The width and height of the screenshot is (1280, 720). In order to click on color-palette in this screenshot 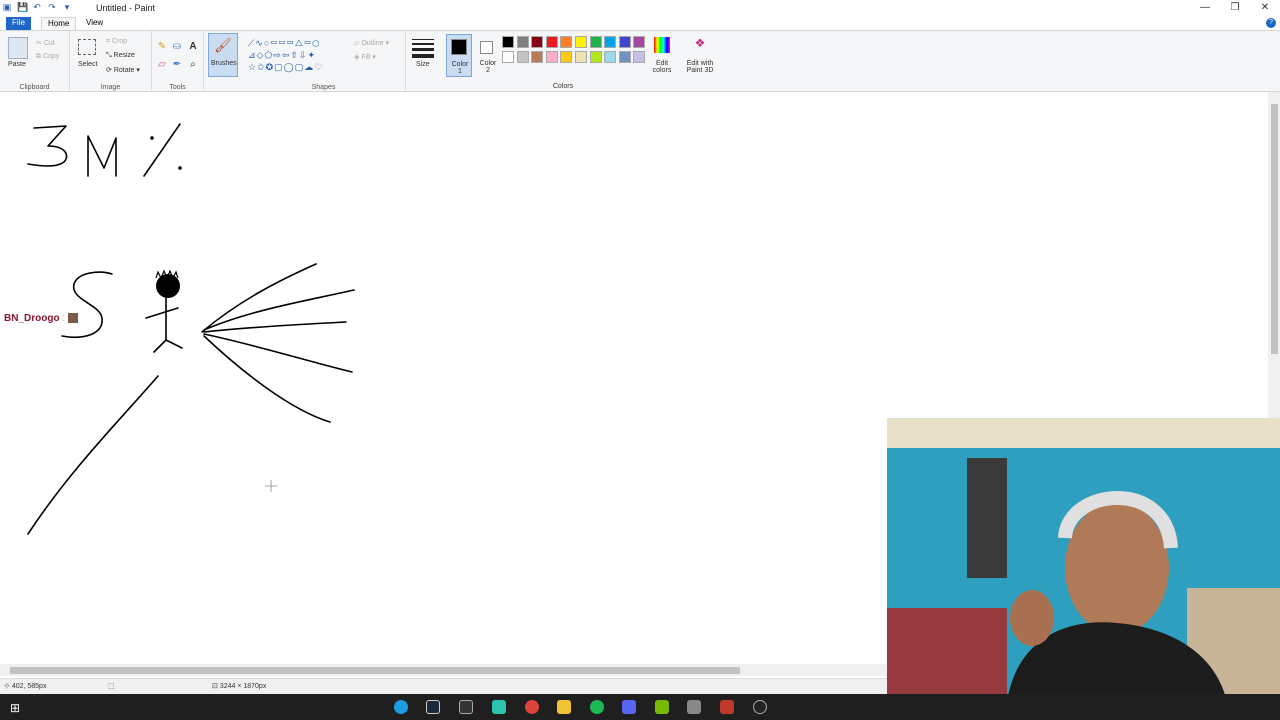, I will do `click(577, 51)`.